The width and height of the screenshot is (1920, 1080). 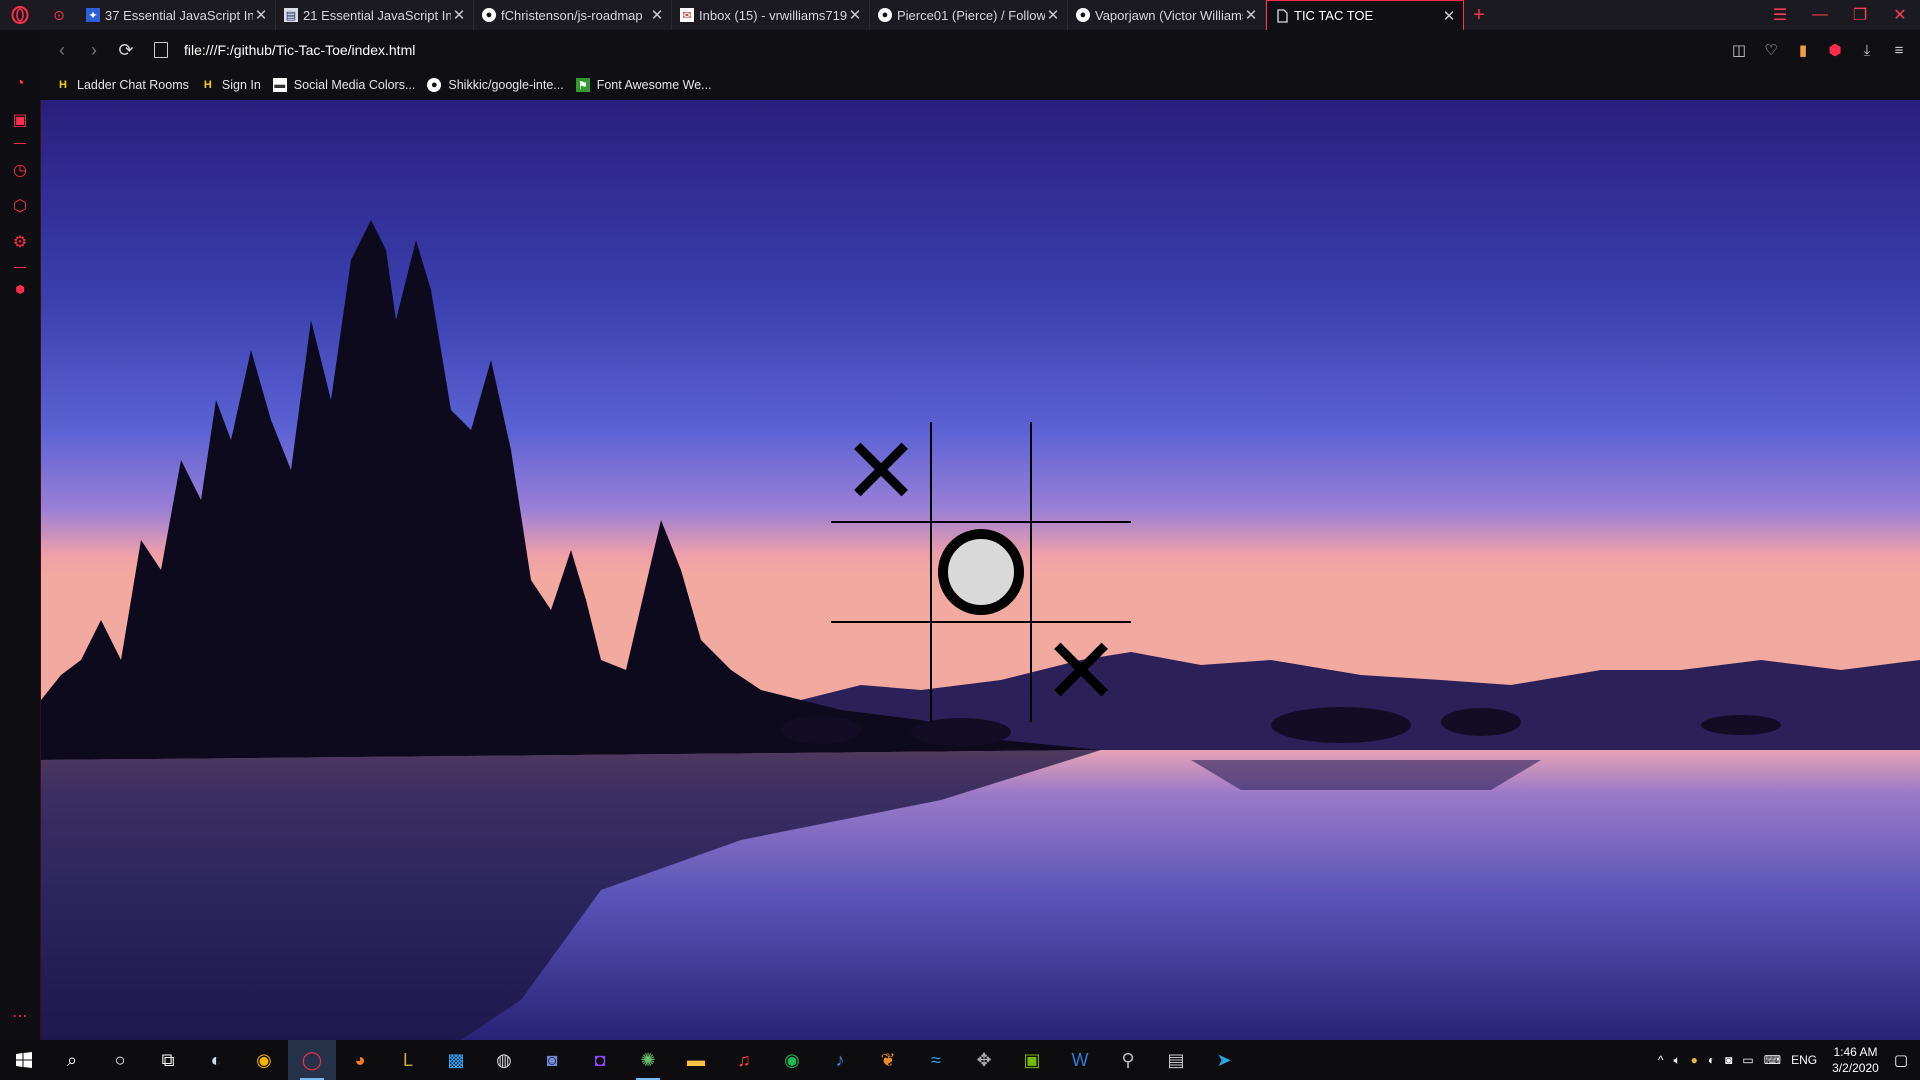 I want to click on easy-setup-icon: ≡, so click(x=1899, y=50).